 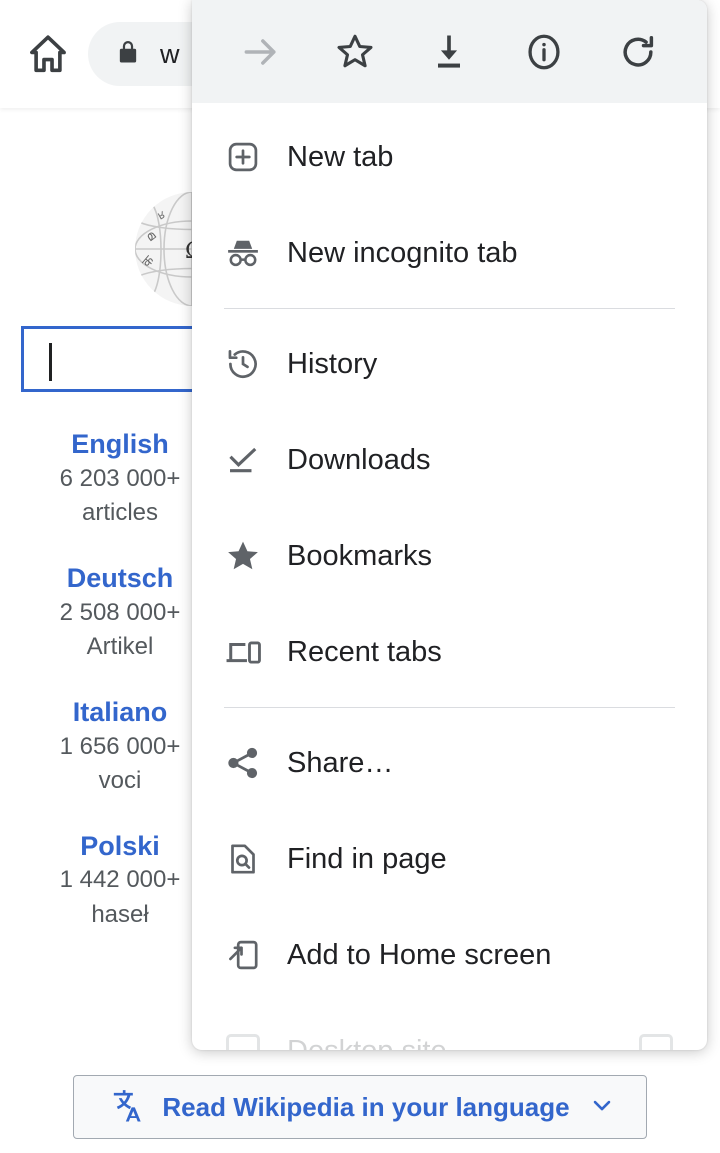 I want to click on incognito-icon, so click(x=243, y=253).